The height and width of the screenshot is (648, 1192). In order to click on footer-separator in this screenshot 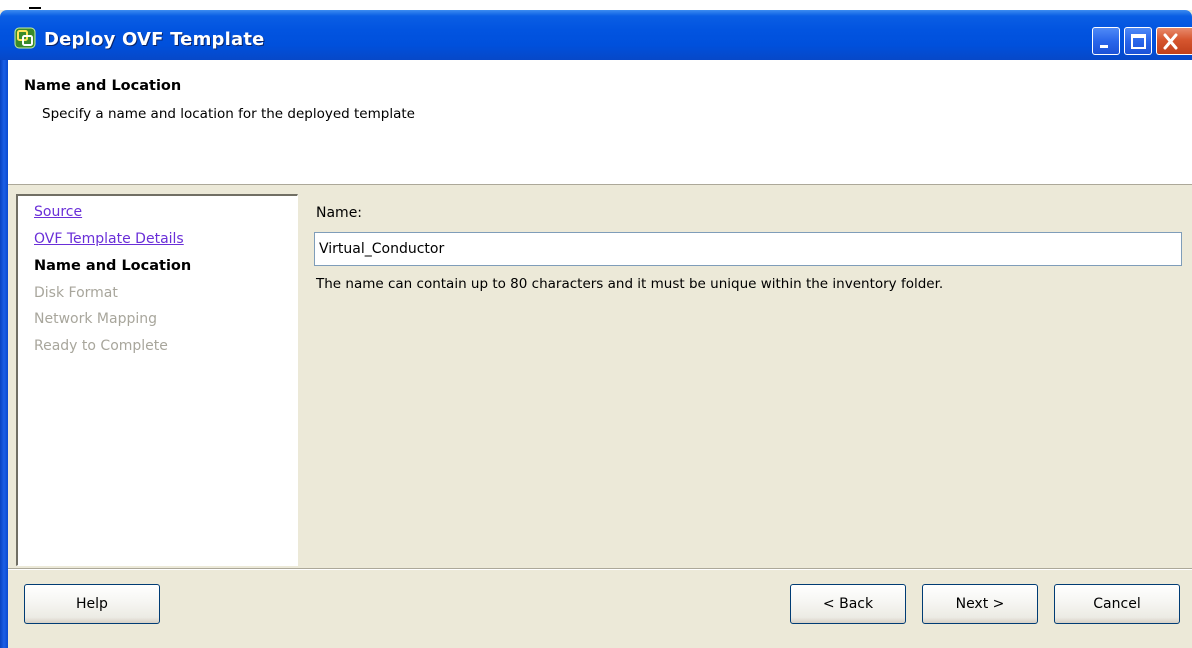, I will do `click(600, 569)`.